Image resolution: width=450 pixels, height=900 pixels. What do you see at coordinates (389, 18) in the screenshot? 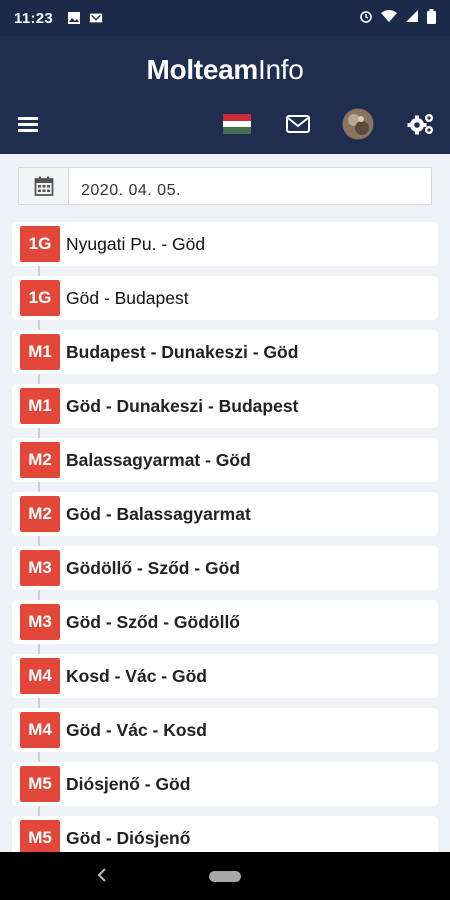
I see `wifi-icon` at bounding box center [389, 18].